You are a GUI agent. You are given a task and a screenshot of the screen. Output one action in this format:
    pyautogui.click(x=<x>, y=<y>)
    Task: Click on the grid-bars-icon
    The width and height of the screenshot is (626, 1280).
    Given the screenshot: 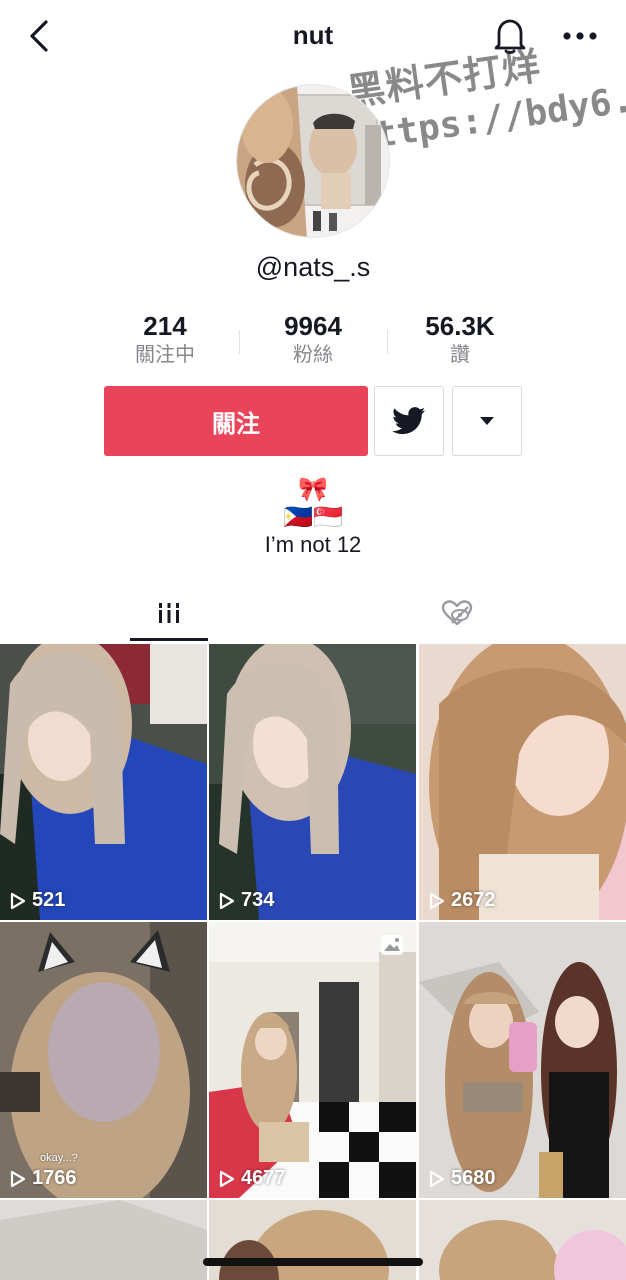 What is the action you would take?
    pyautogui.click(x=169, y=613)
    